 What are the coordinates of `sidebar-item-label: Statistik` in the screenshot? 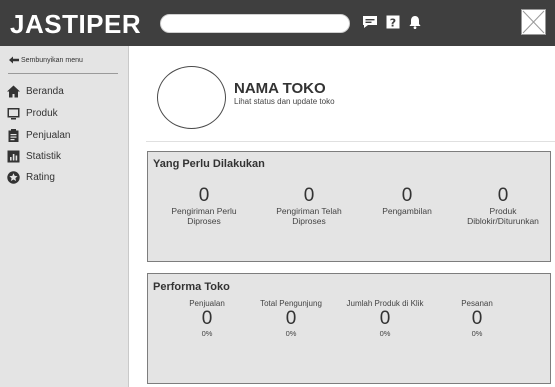 It's located at (44, 156).